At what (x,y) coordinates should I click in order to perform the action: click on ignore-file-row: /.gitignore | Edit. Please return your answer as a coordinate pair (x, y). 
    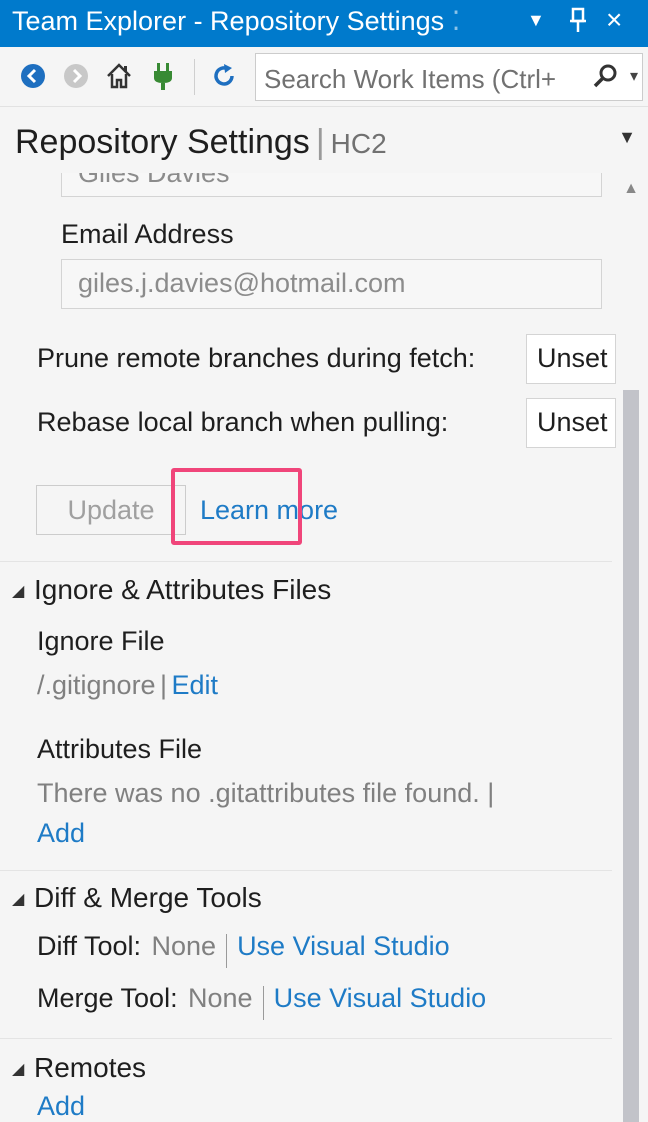
    Looking at the image, I should click on (127, 685).